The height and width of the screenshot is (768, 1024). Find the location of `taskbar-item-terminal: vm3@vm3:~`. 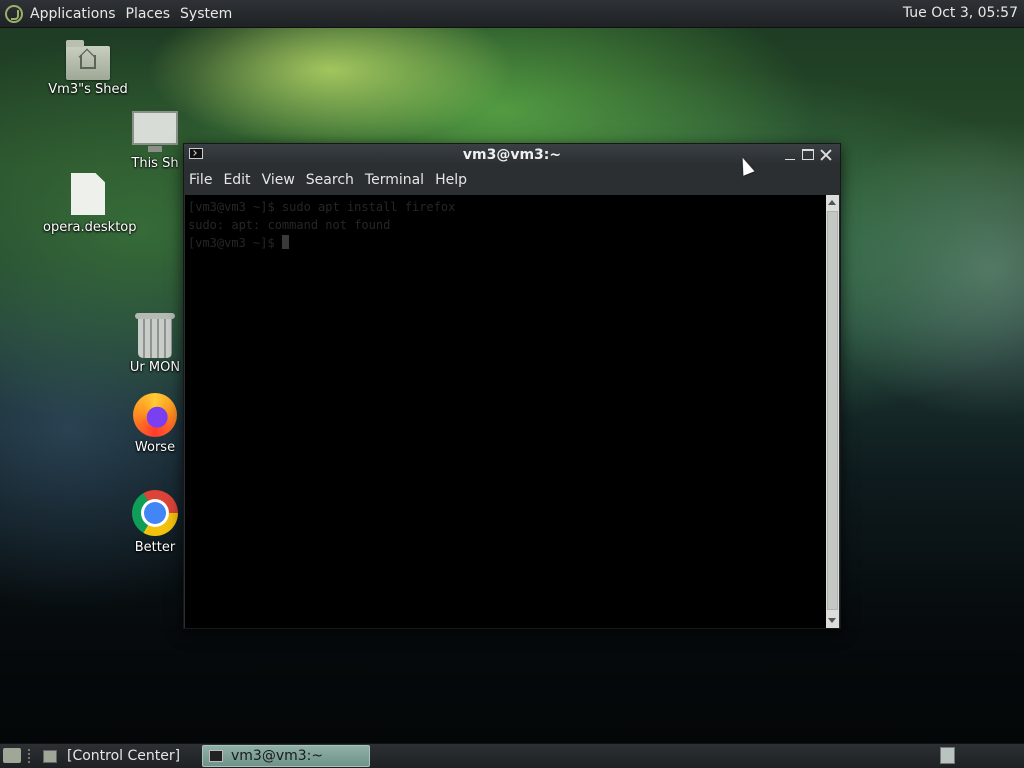

taskbar-item-terminal: vm3@vm3:~ is located at coordinates (286, 756).